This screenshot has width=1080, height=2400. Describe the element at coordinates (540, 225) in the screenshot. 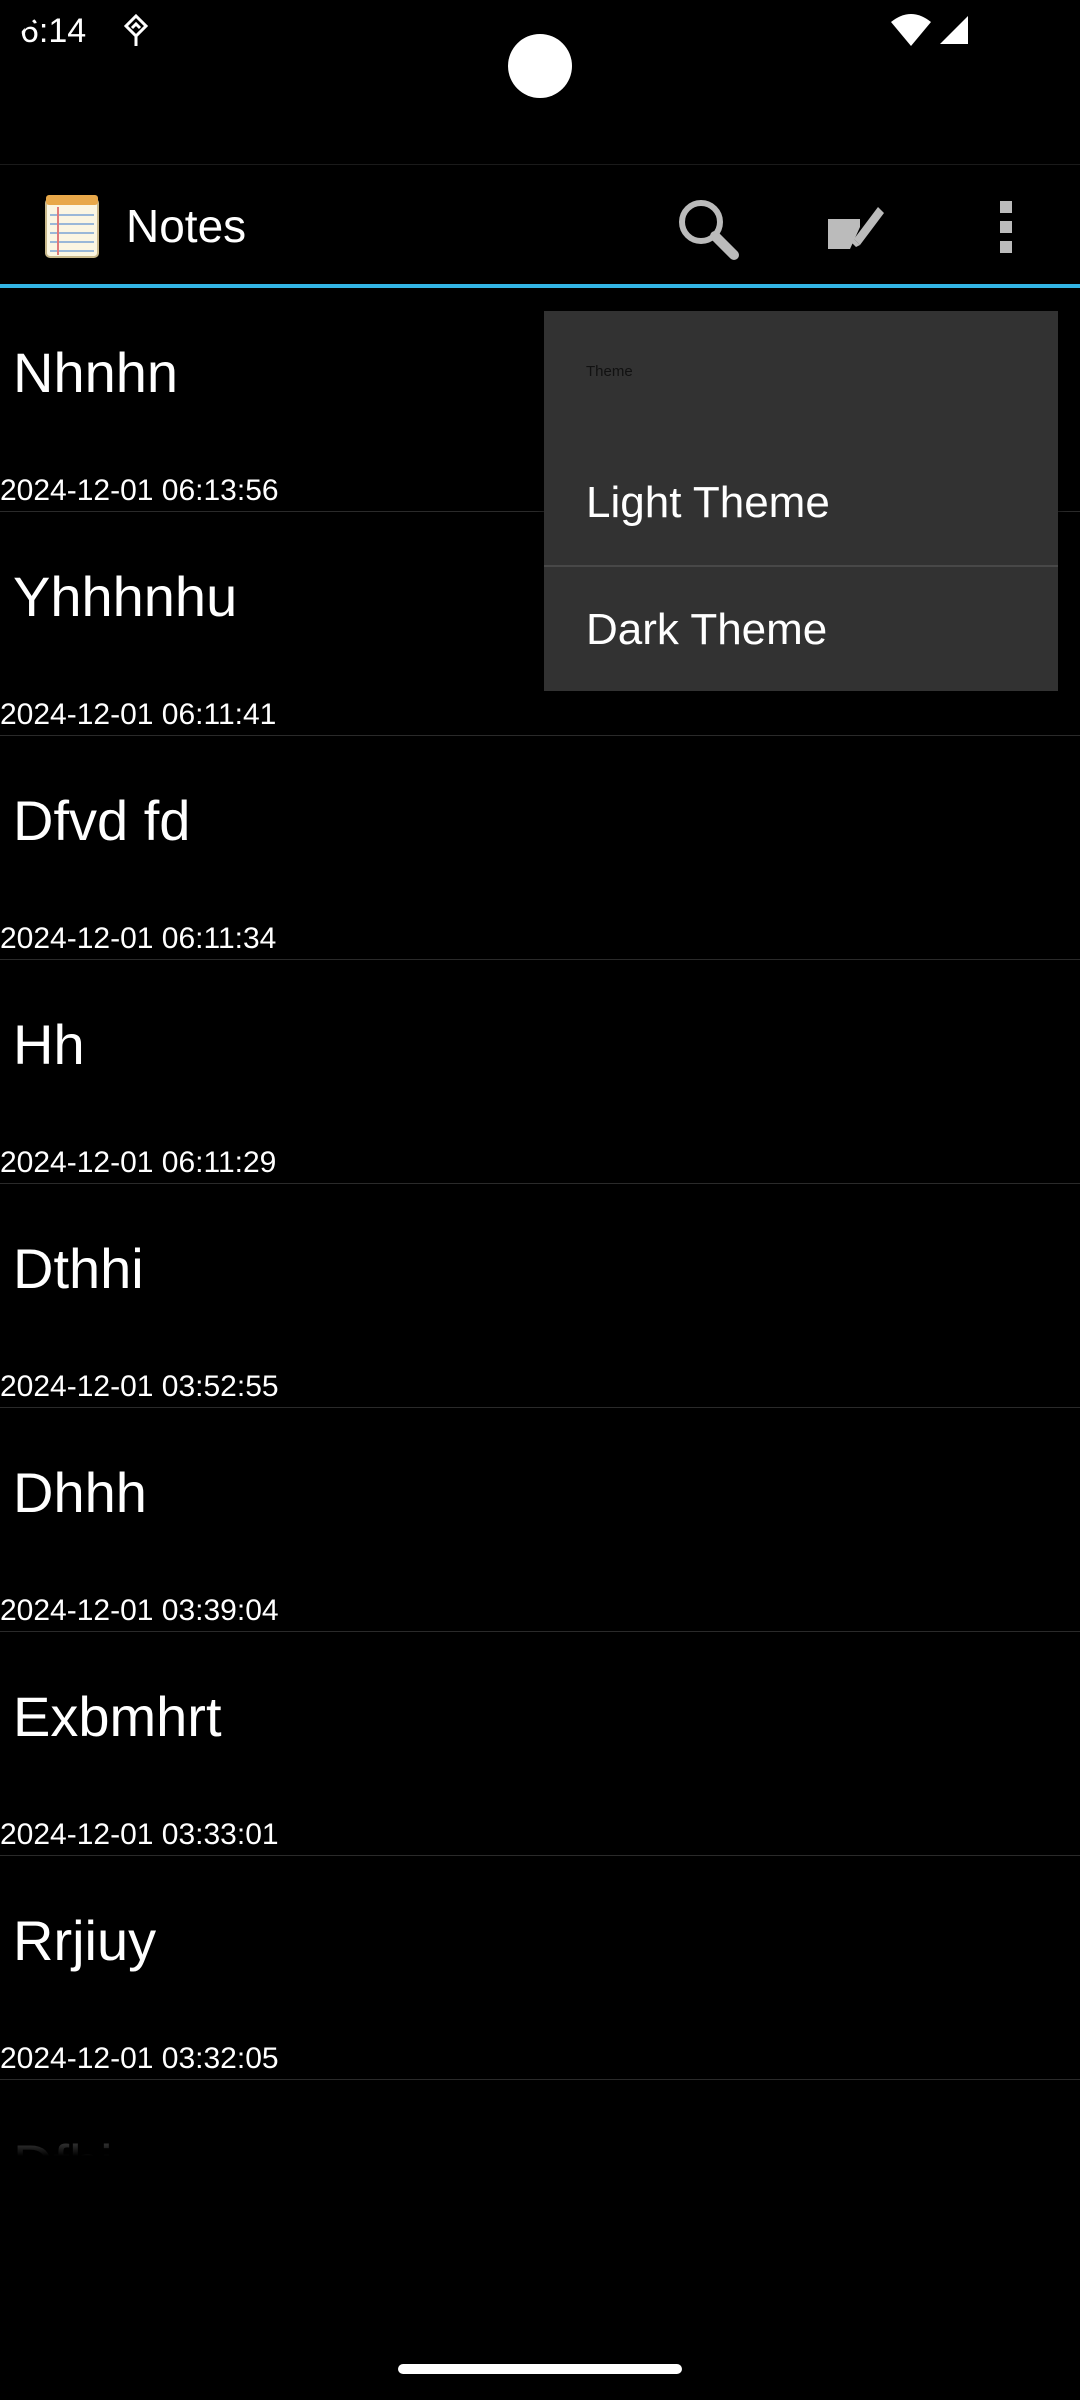

I see `action-bar: Notes` at that location.